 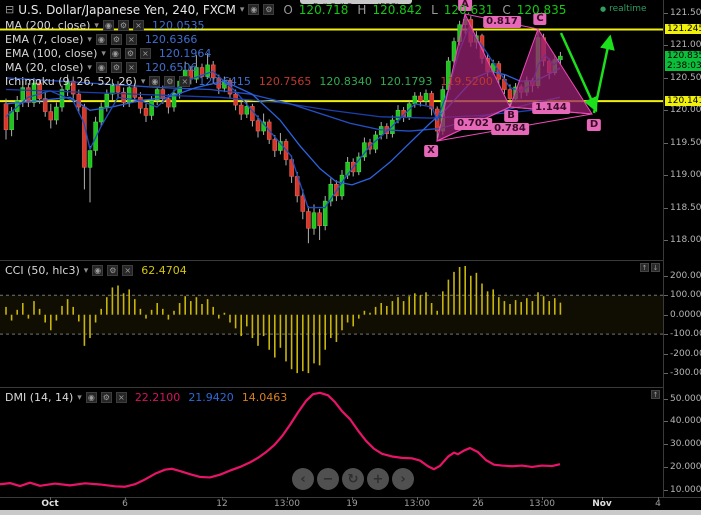 What do you see at coordinates (683, 56) in the screenshot?
I see `last-price-flag: 120.8350` at bounding box center [683, 56].